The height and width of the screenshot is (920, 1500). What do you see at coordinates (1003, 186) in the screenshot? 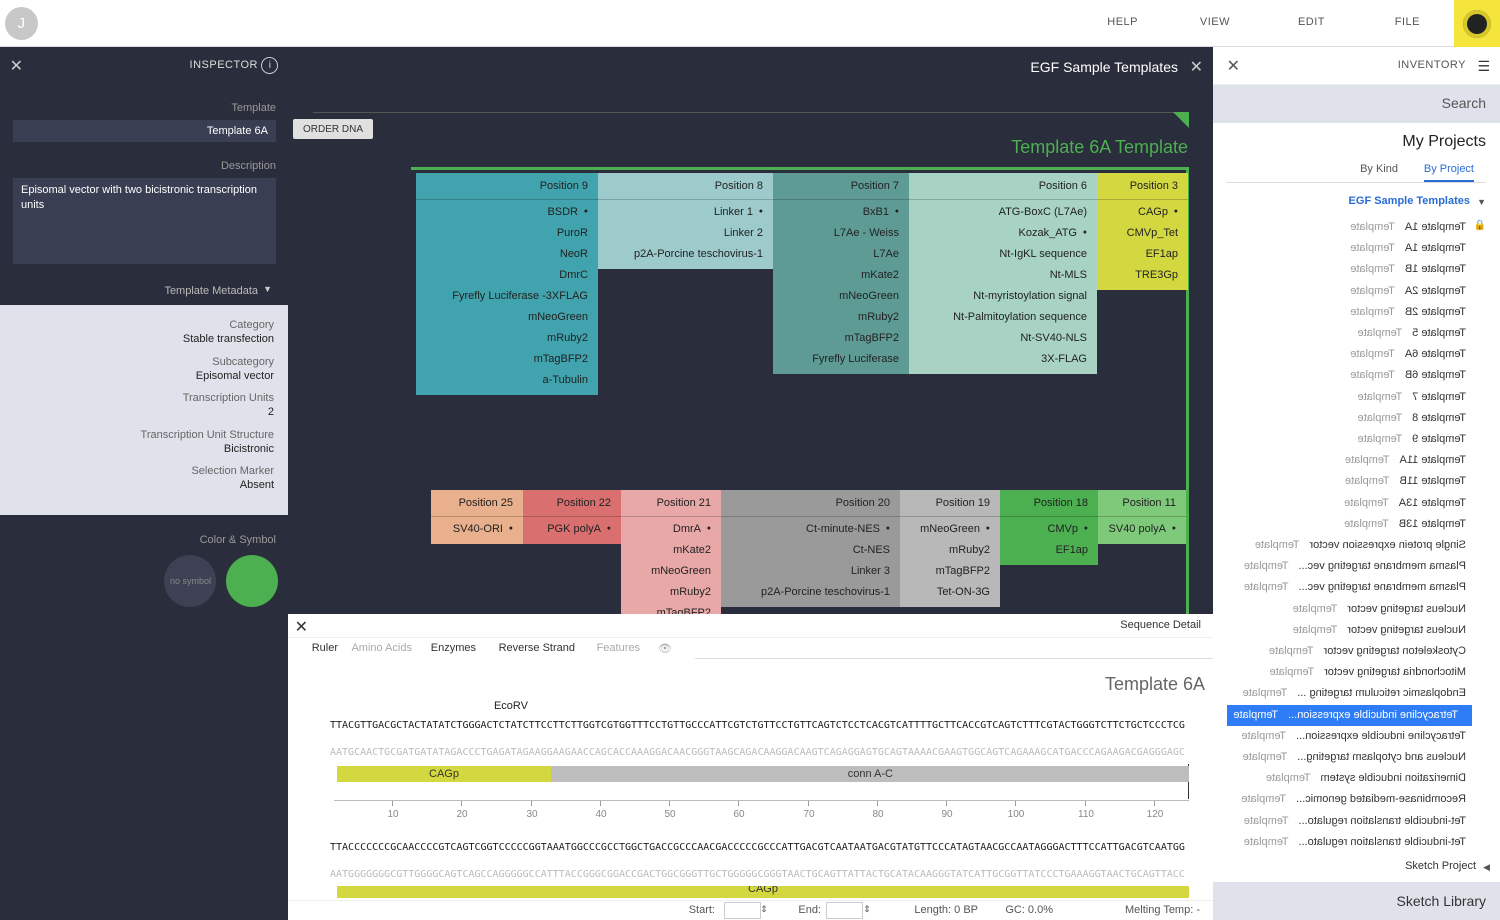
I see `position-header: Position 6` at bounding box center [1003, 186].